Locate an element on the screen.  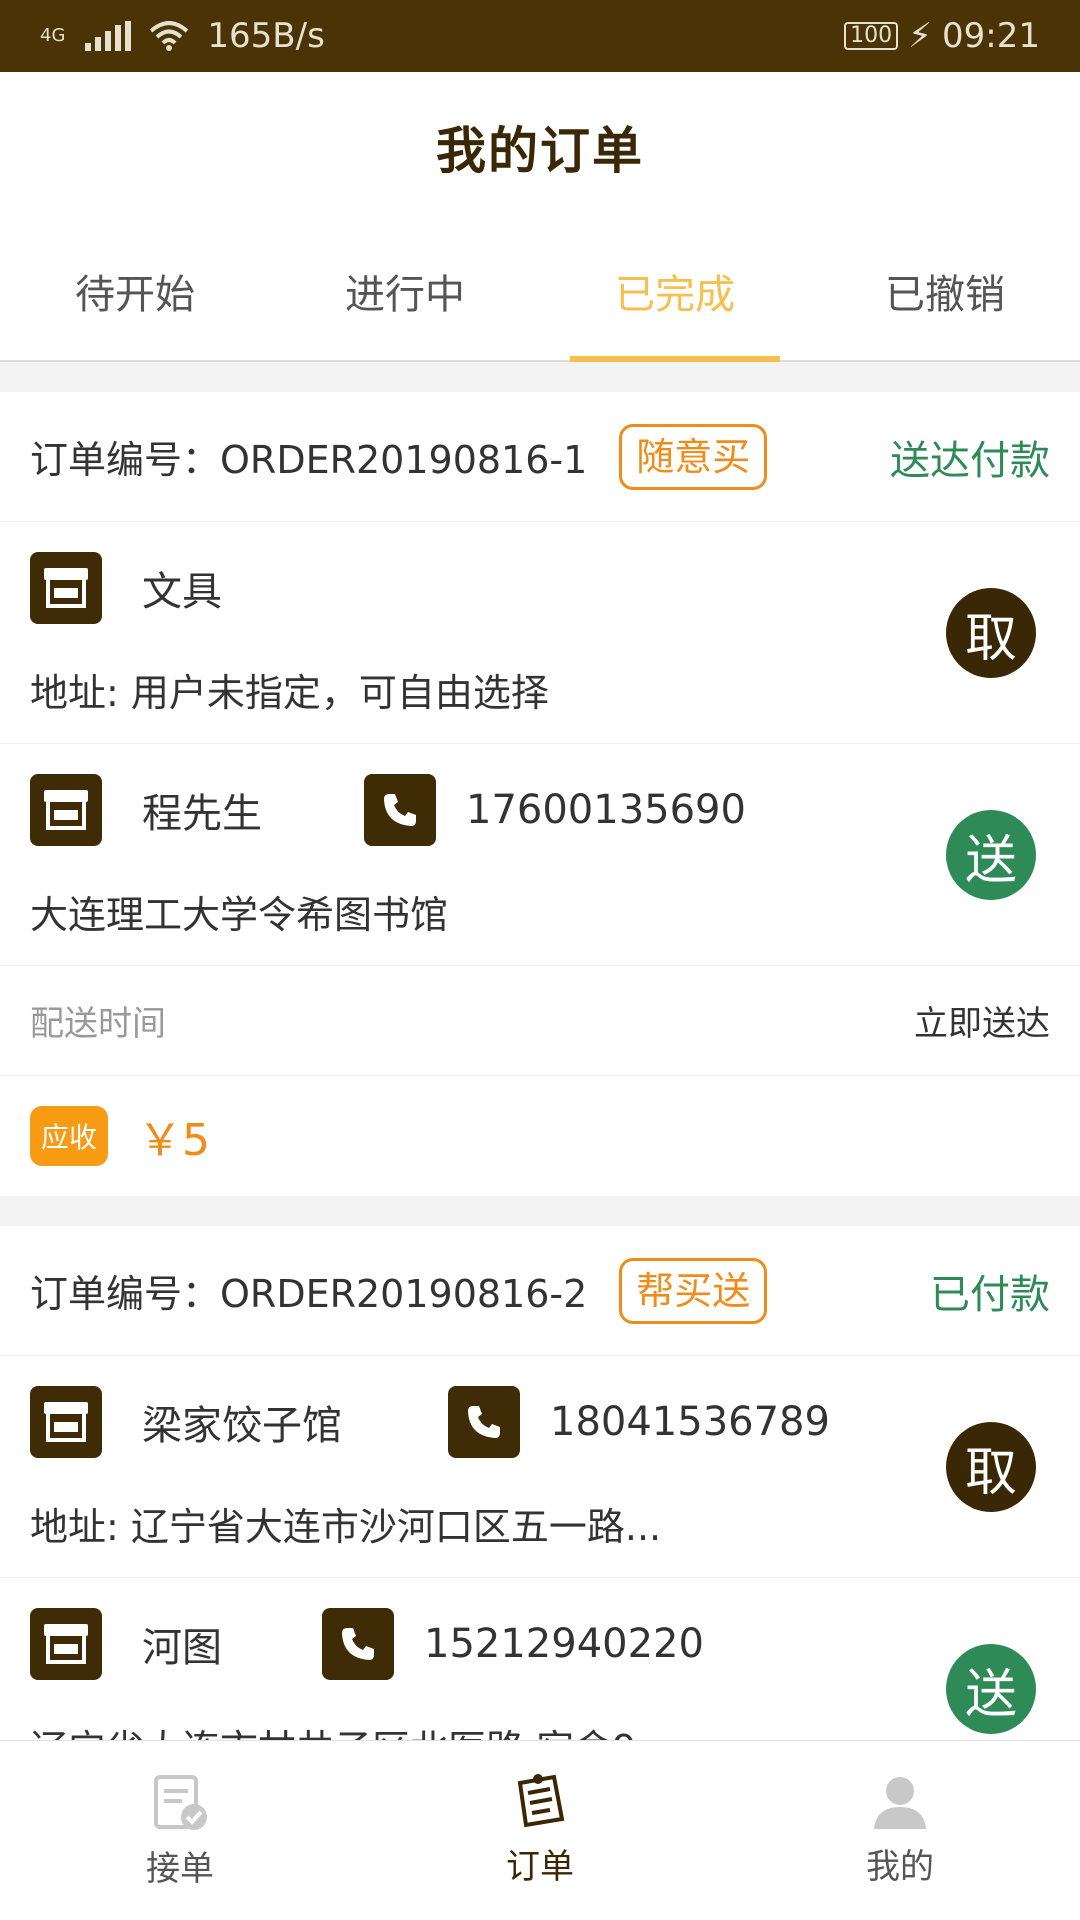
battery-icon: 100 is located at coordinates (871, 36).